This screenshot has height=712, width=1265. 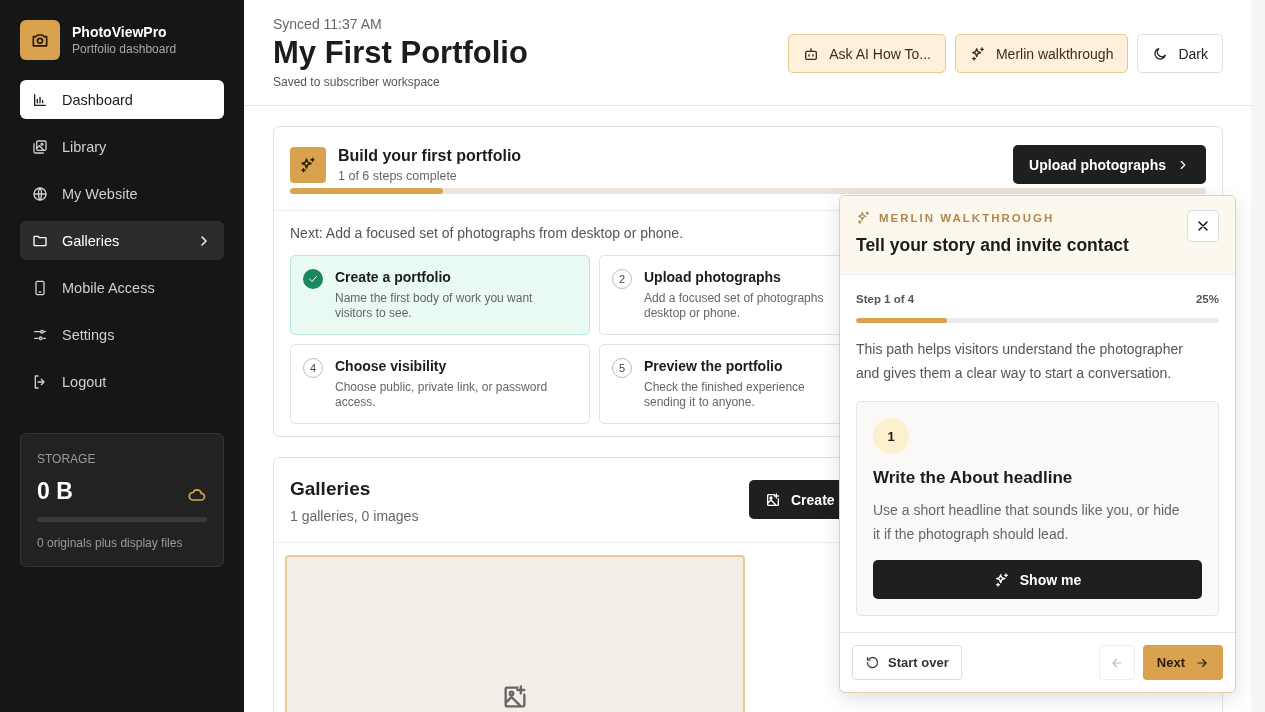 What do you see at coordinates (430, 155) in the screenshot?
I see `onboarding-title: Build your first portfolio` at bounding box center [430, 155].